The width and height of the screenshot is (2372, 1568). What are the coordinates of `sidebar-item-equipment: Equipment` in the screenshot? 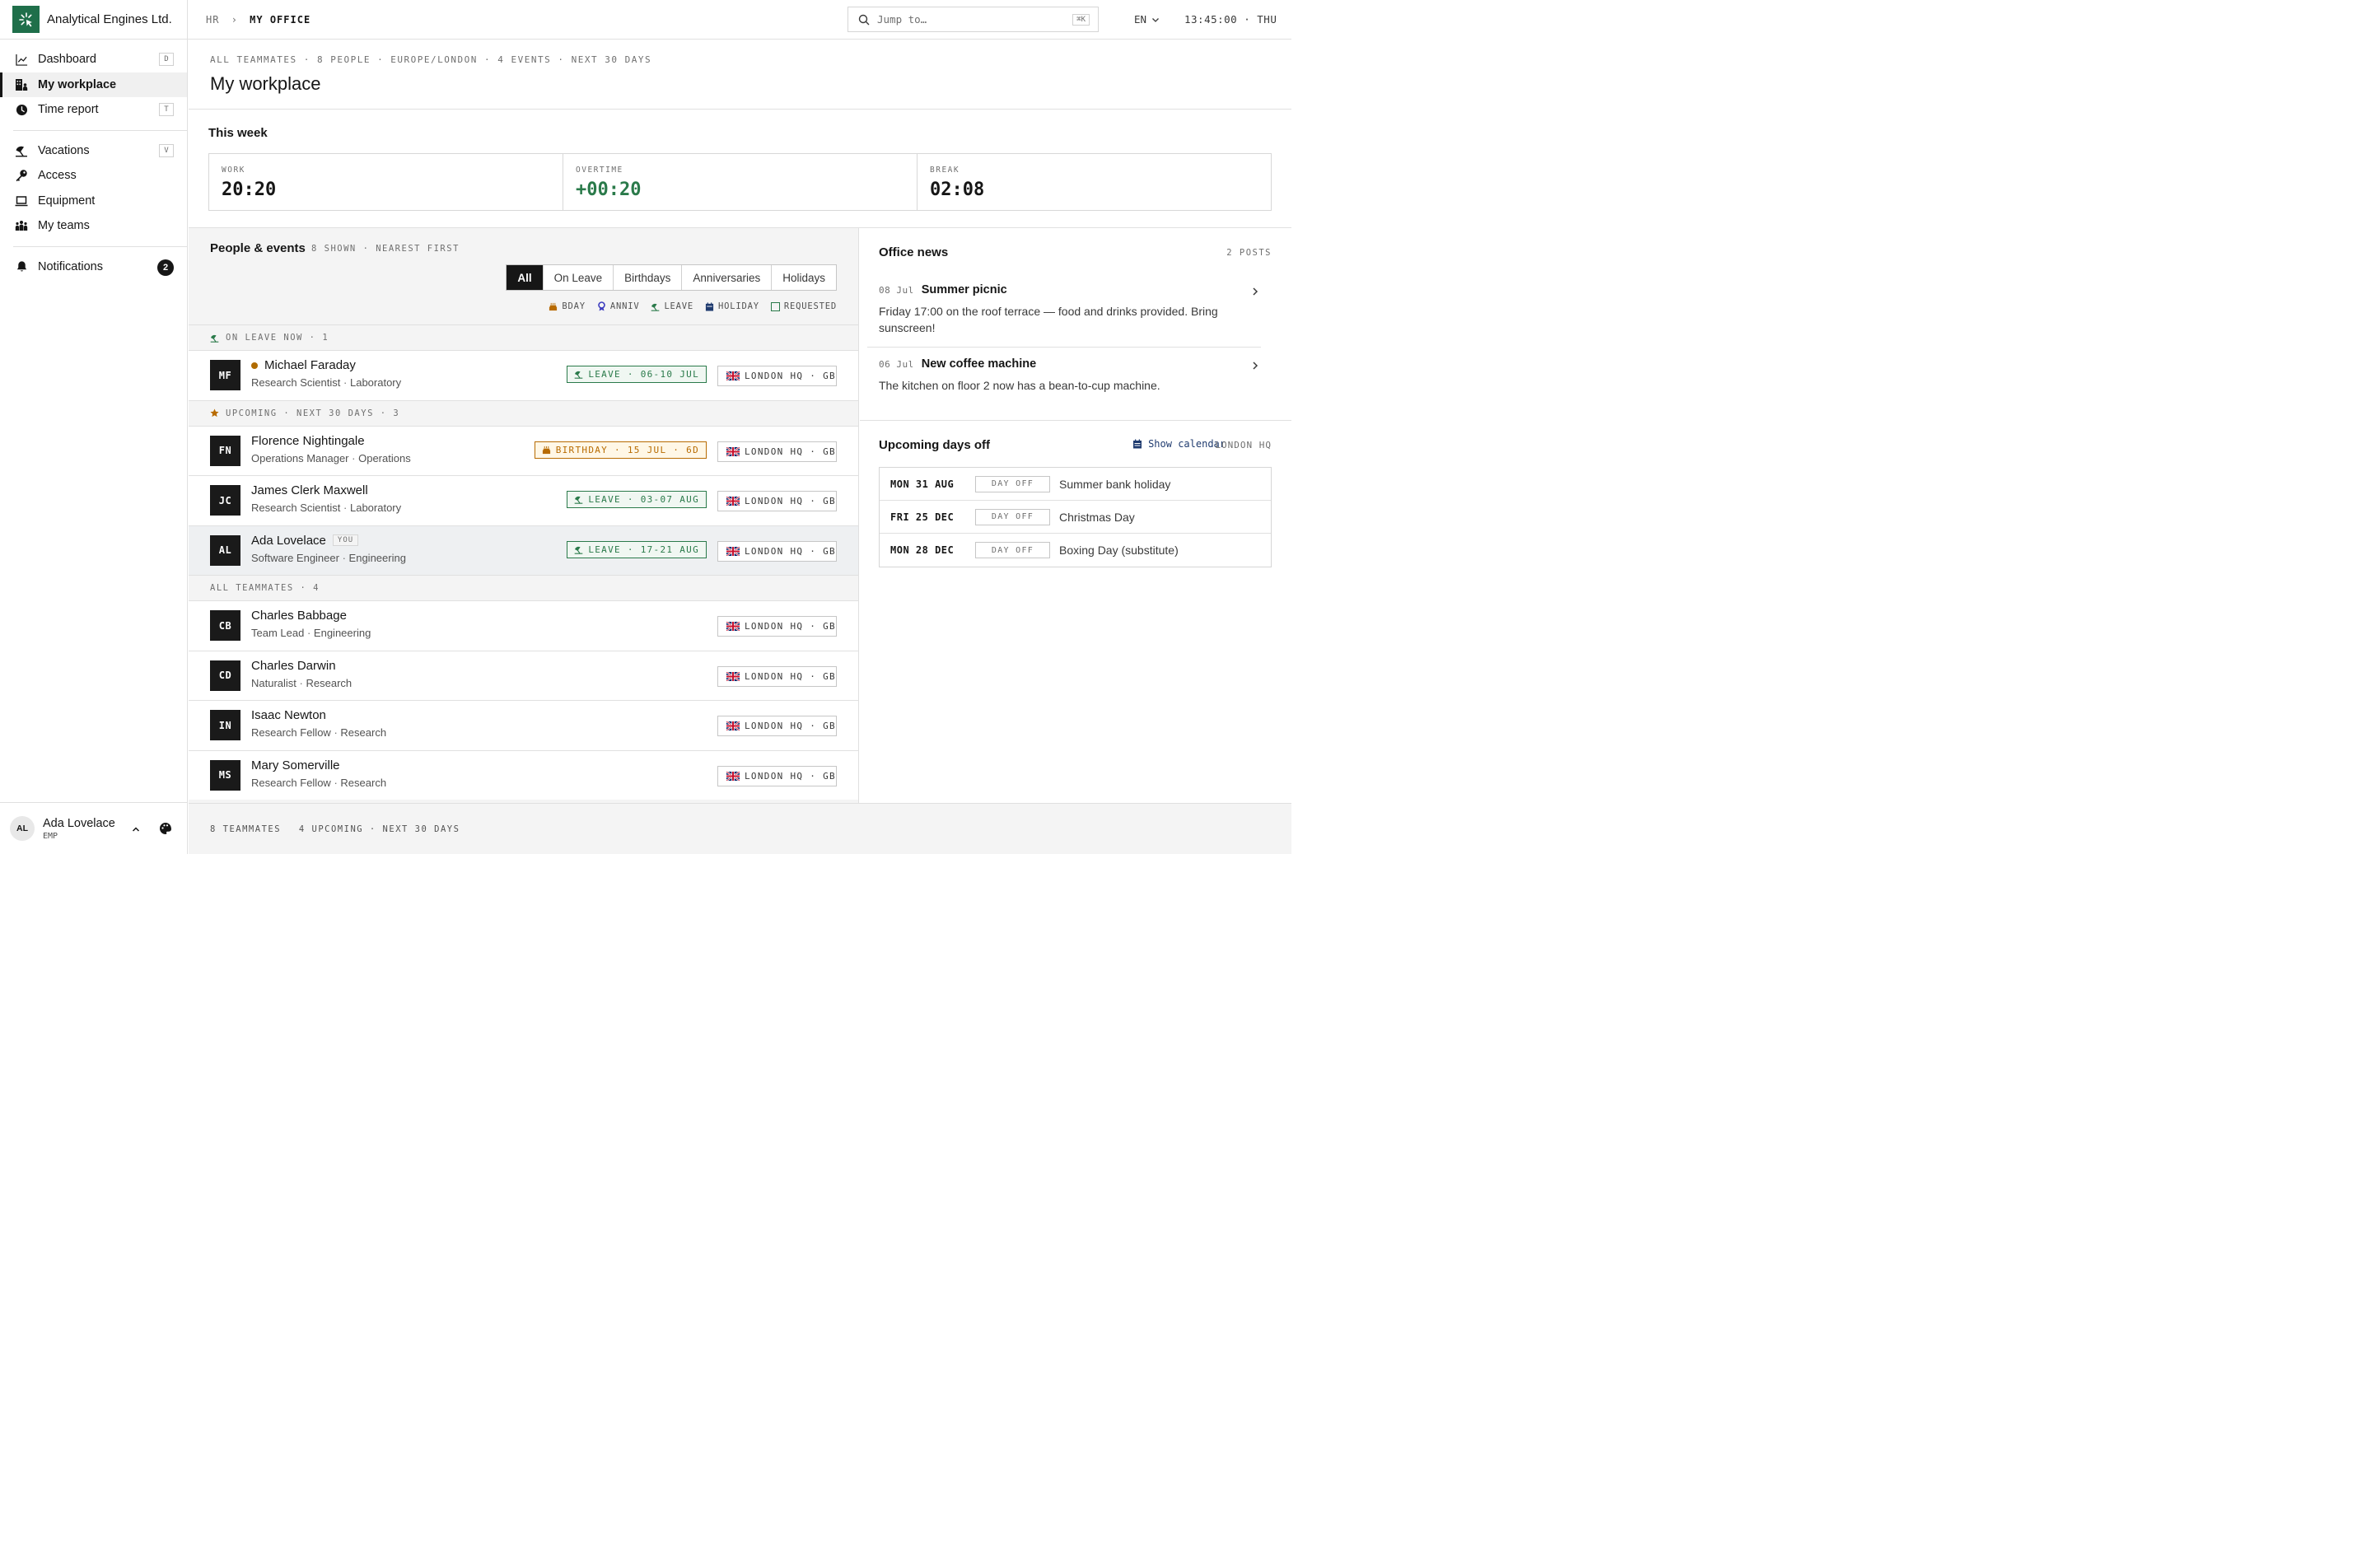 It's located at (93, 201).